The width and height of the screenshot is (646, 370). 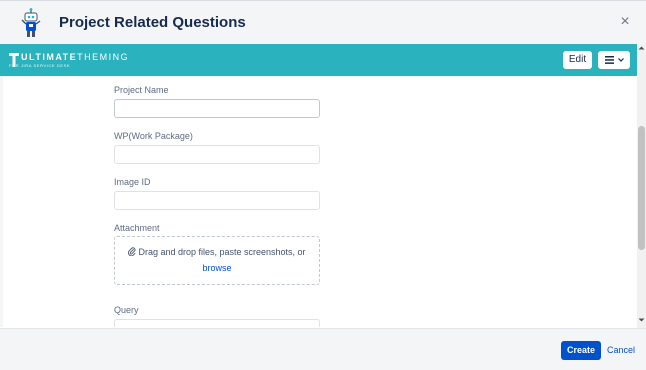 I want to click on menu-dropdown-button, so click(x=614, y=60).